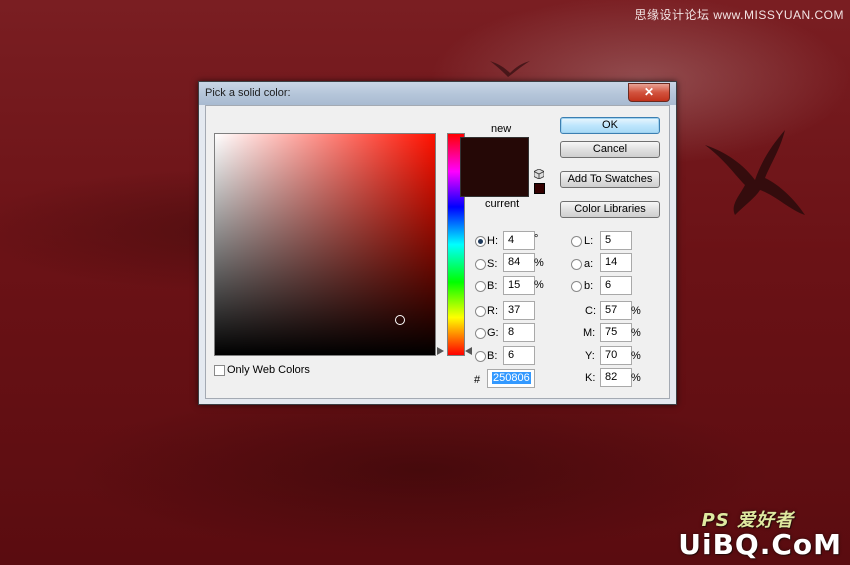  I want to click on cyan-input: 57, so click(616, 310).